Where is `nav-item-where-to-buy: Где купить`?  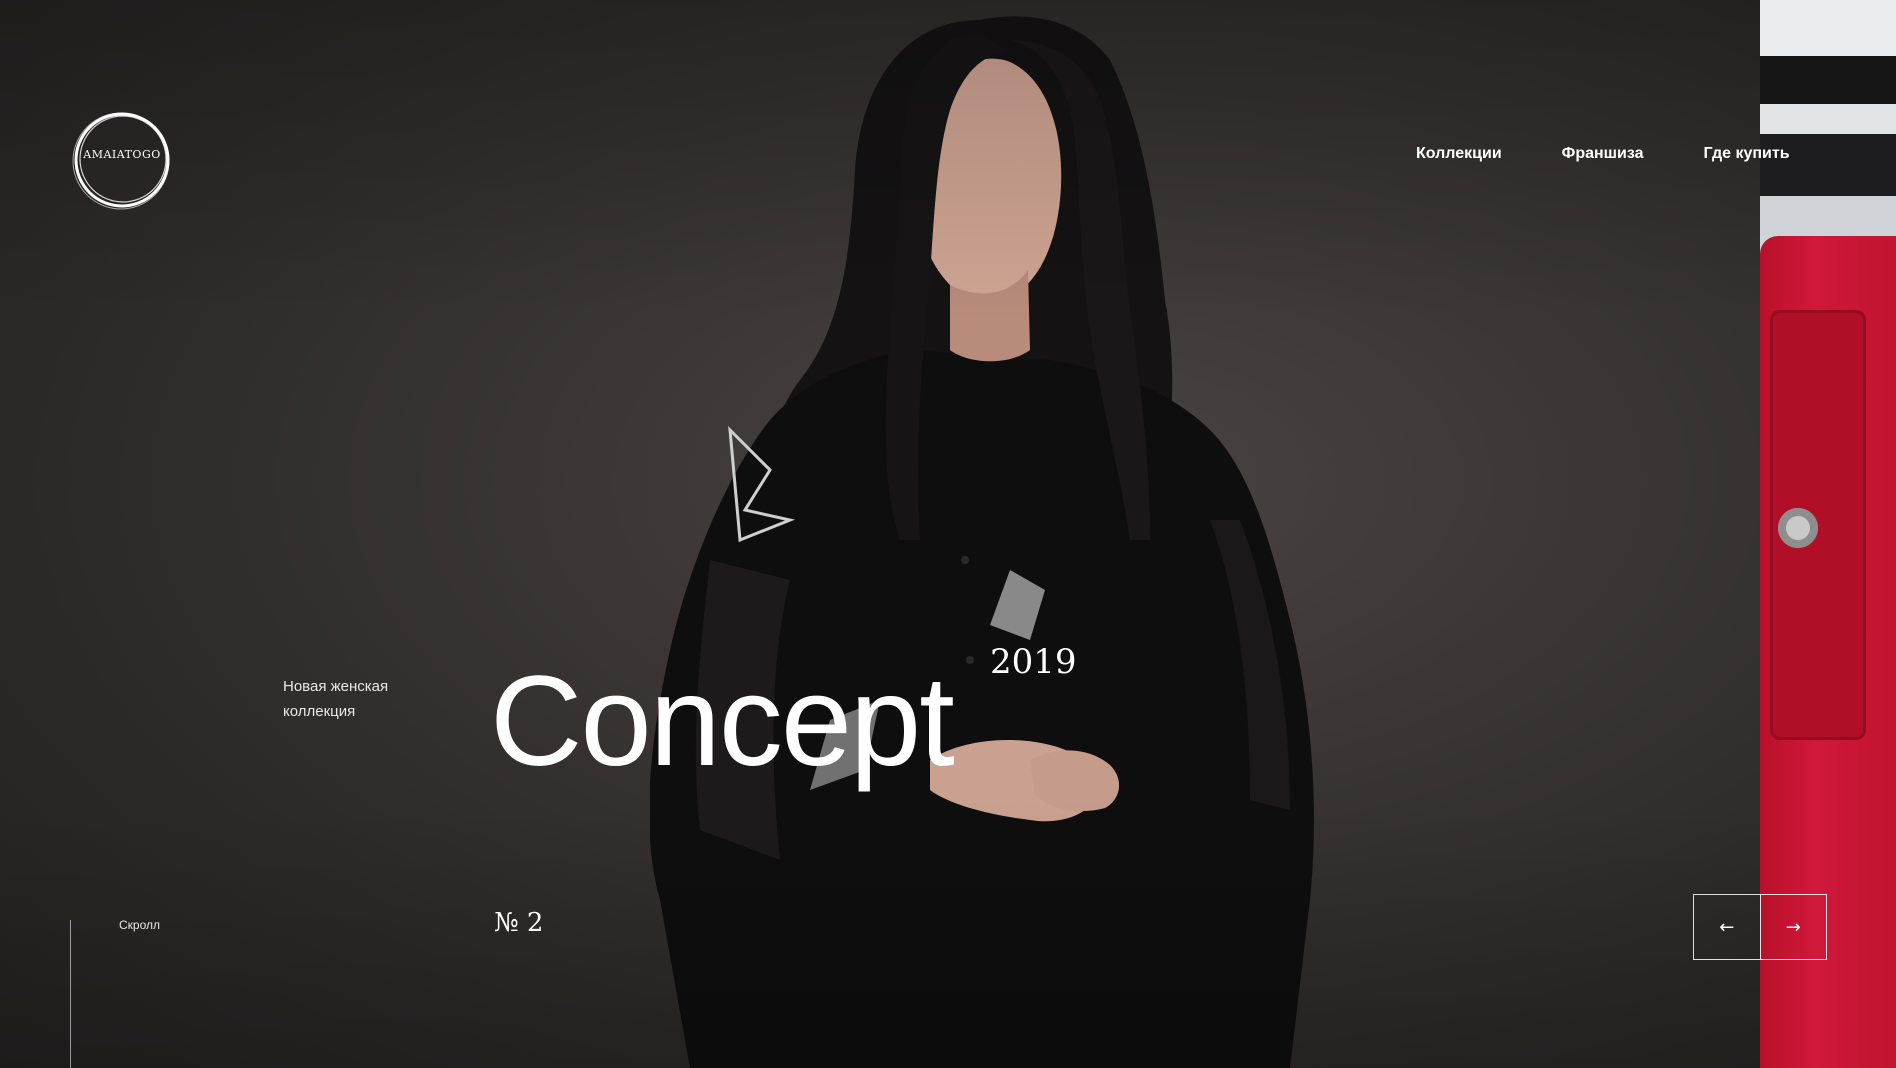 nav-item-where-to-buy: Где купить is located at coordinates (1746, 154).